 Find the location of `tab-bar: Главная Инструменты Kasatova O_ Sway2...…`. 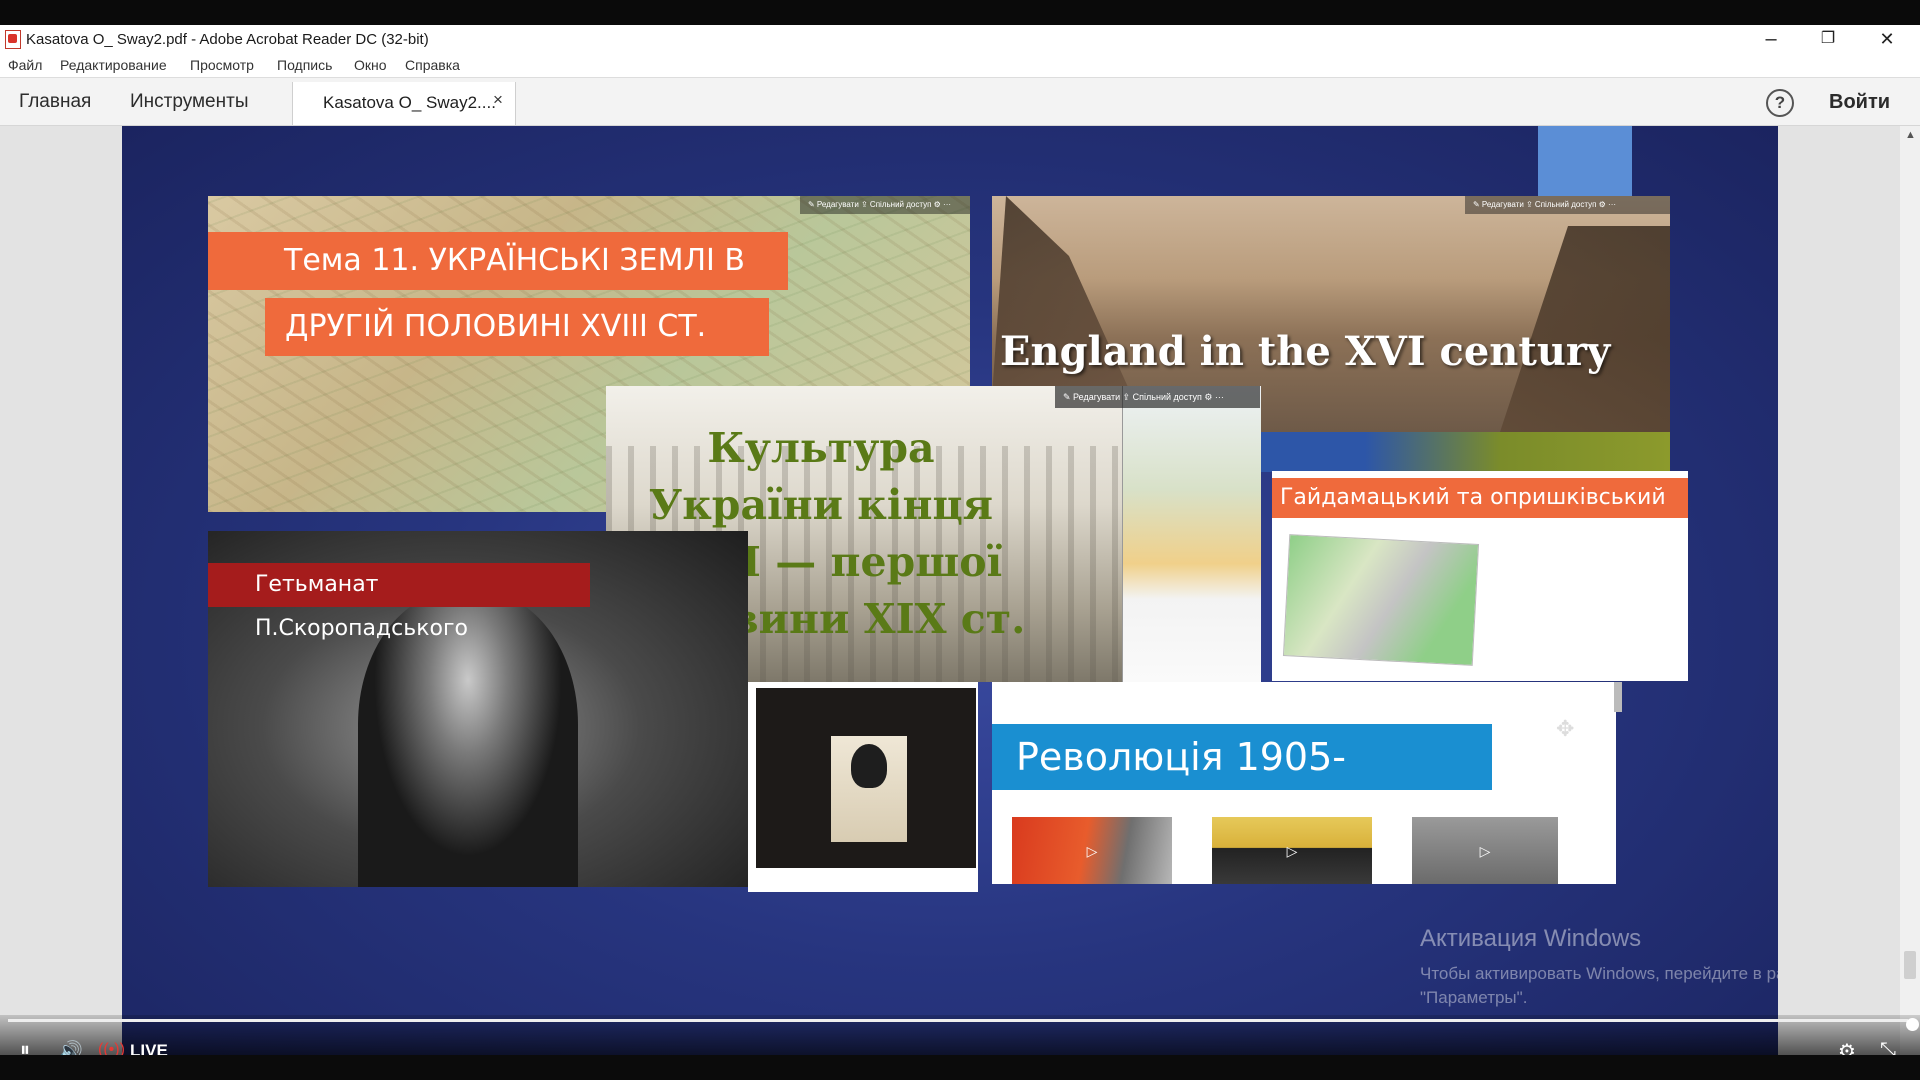

tab-bar: Главная Инструменты Kasatova O_ Sway2...… is located at coordinates (960, 102).